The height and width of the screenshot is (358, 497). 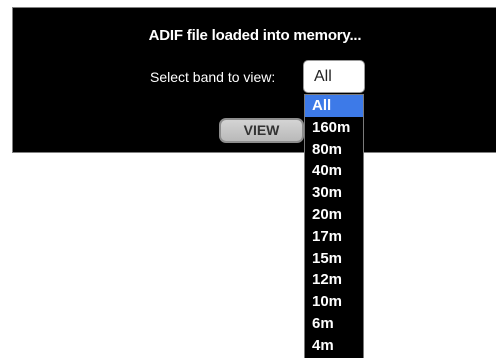 What do you see at coordinates (334, 346) in the screenshot?
I see `band-option-4m: 4m` at bounding box center [334, 346].